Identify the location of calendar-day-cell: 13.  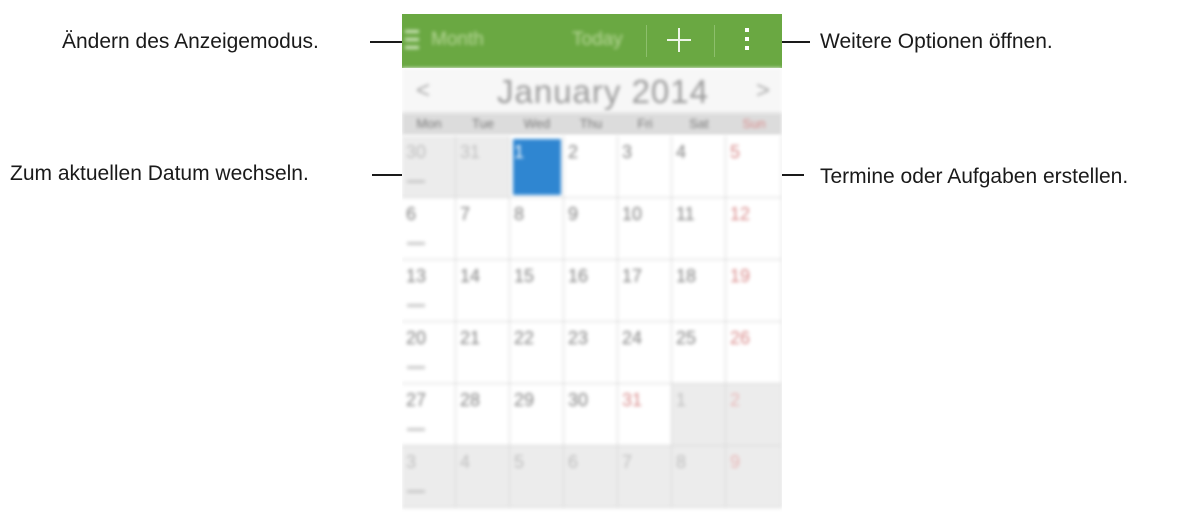
(429, 291).